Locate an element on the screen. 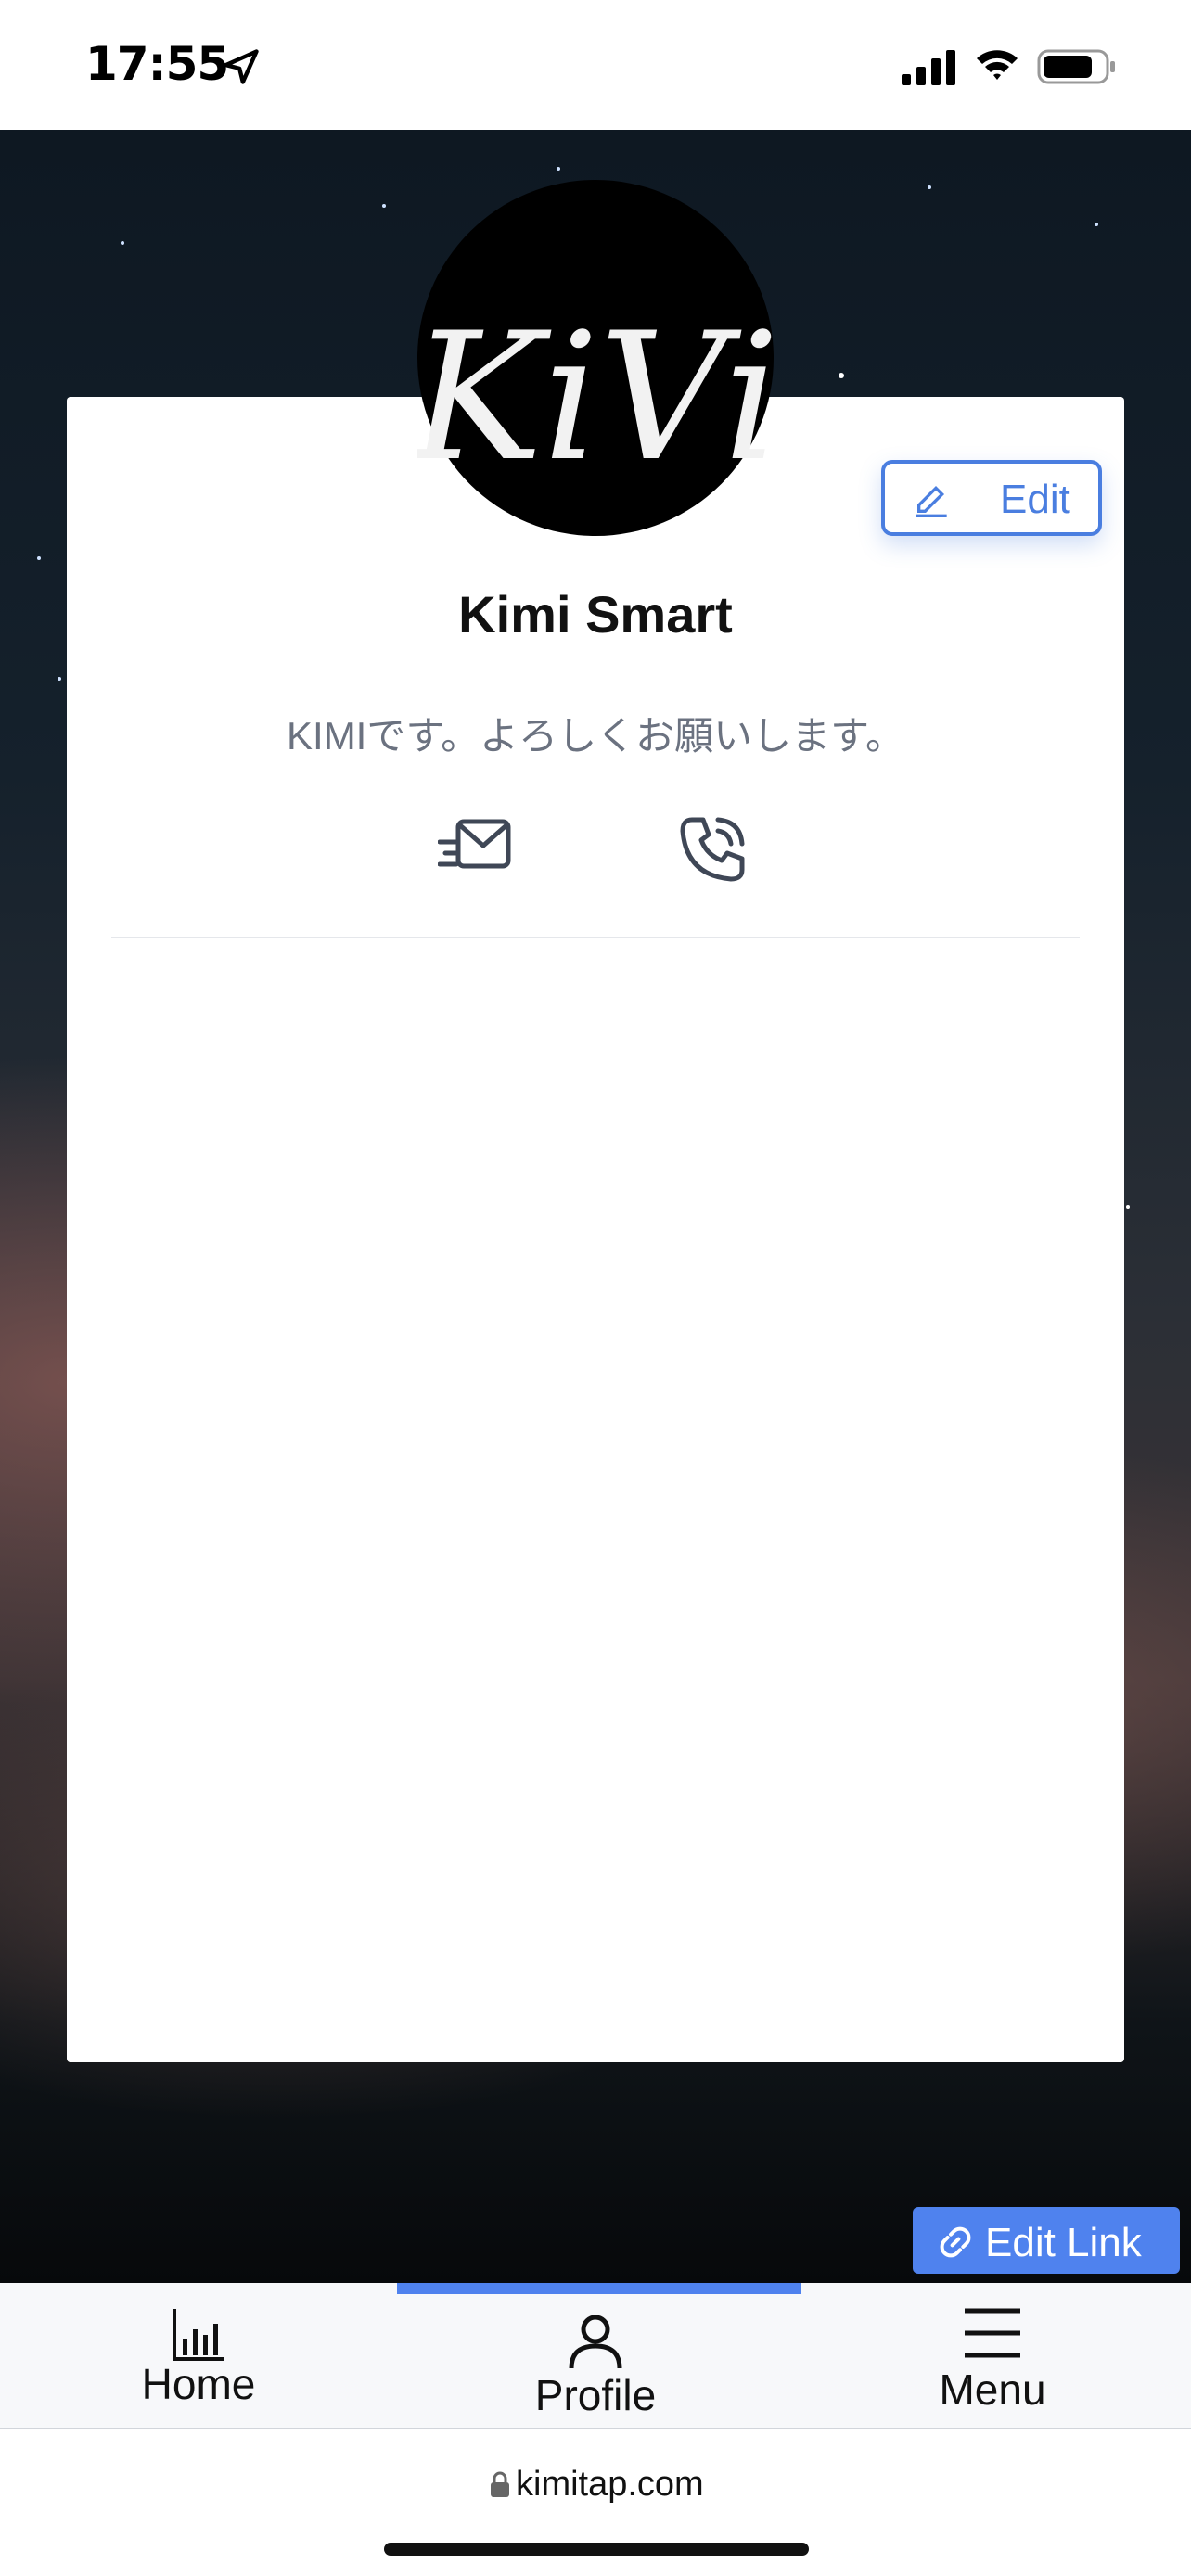 The width and height of the screenshot is (1191, 2576). signal-icon is located at coordinates (929, 67).